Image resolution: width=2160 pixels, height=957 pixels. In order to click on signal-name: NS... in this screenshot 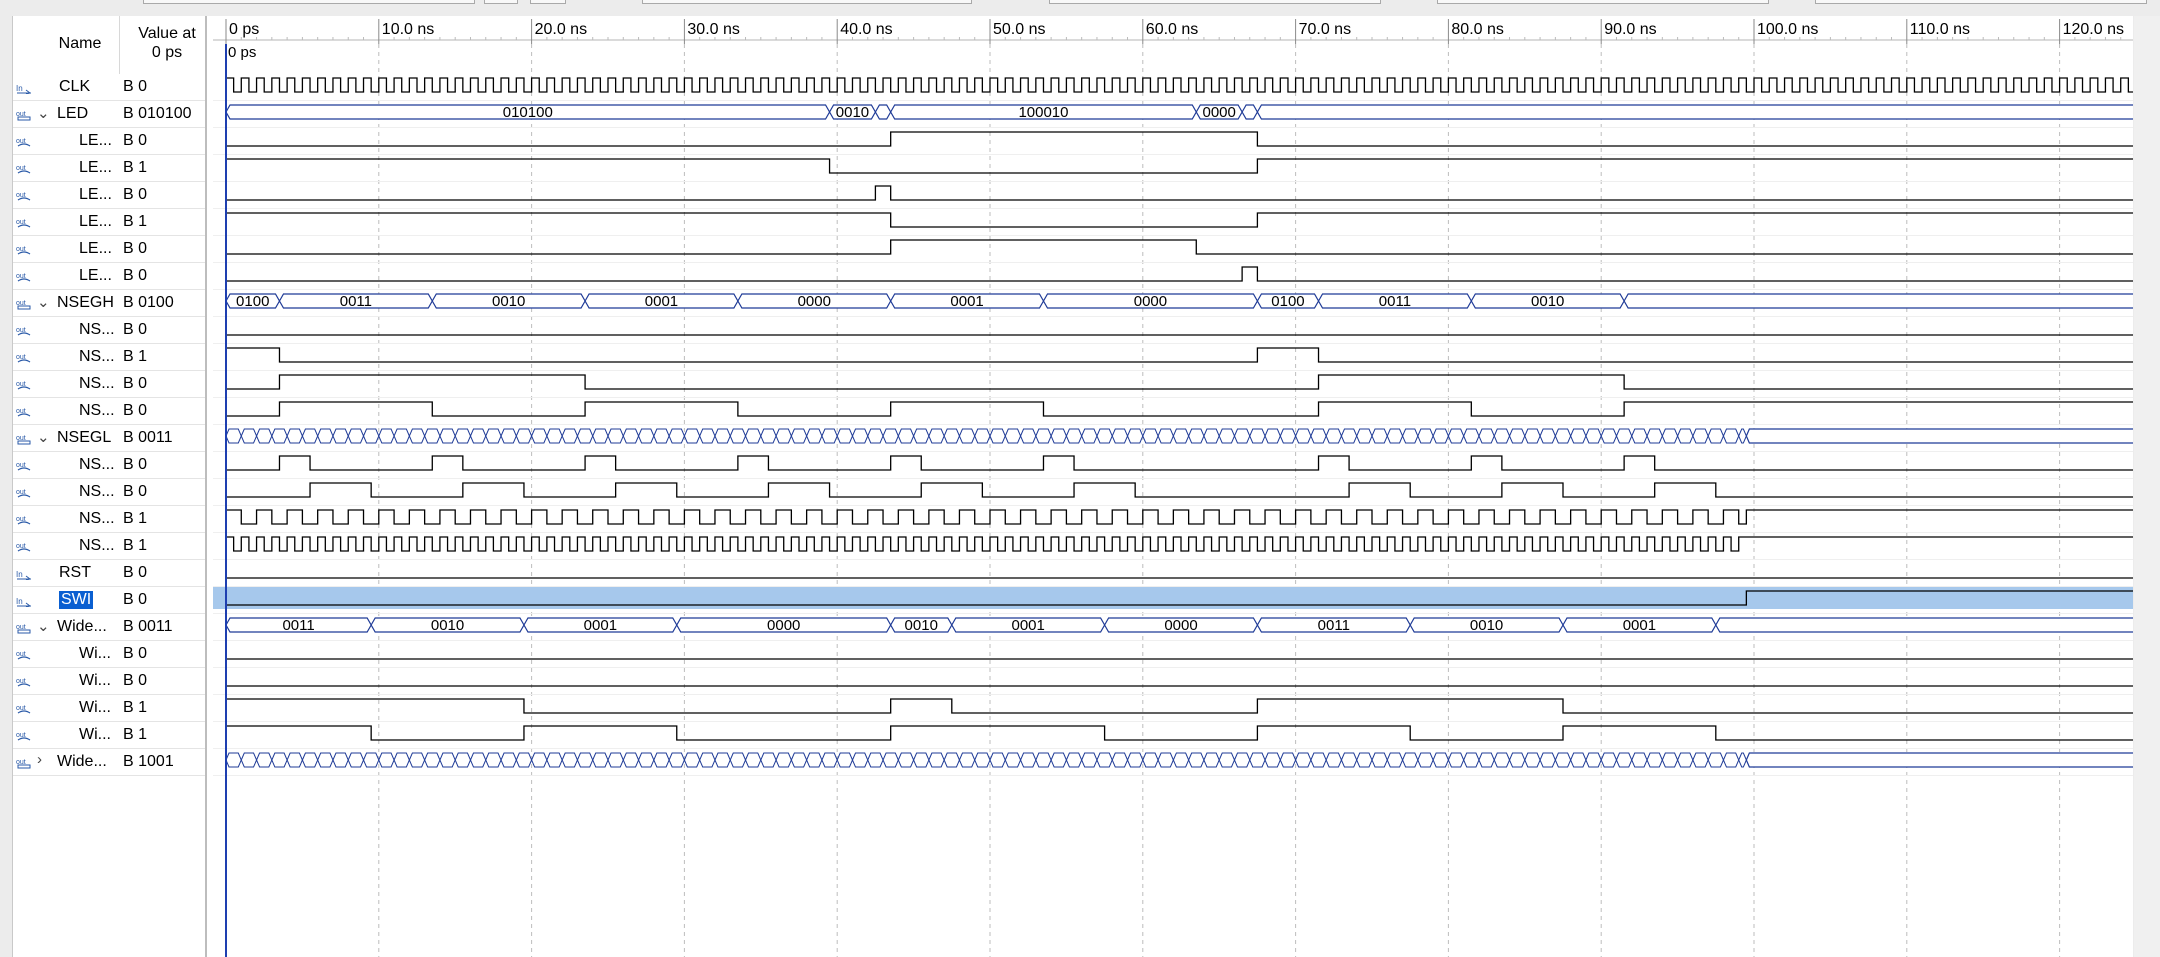, I will do `click(97, 518)`.